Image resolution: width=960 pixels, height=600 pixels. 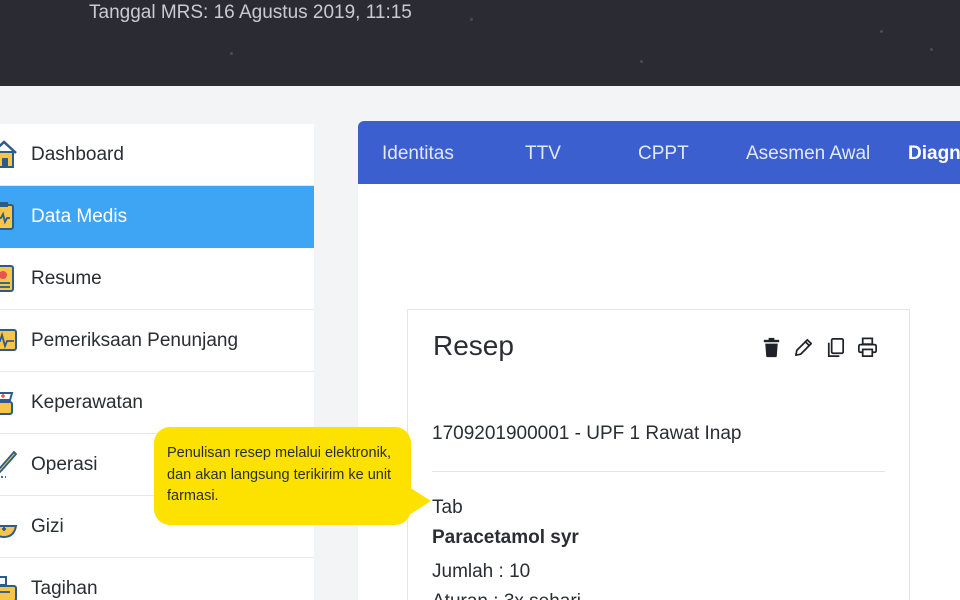 What do you see at coordinates (8, 588) in the screenshot?
I see `cash-register-icon` at bounding box center [8, 588].